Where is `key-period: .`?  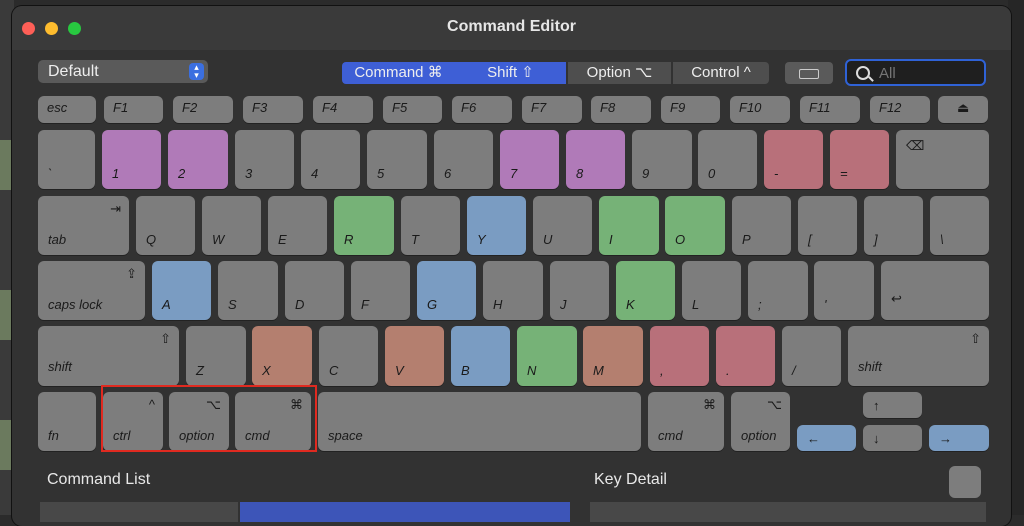 key-period: . is located at coordinates (745, 356).